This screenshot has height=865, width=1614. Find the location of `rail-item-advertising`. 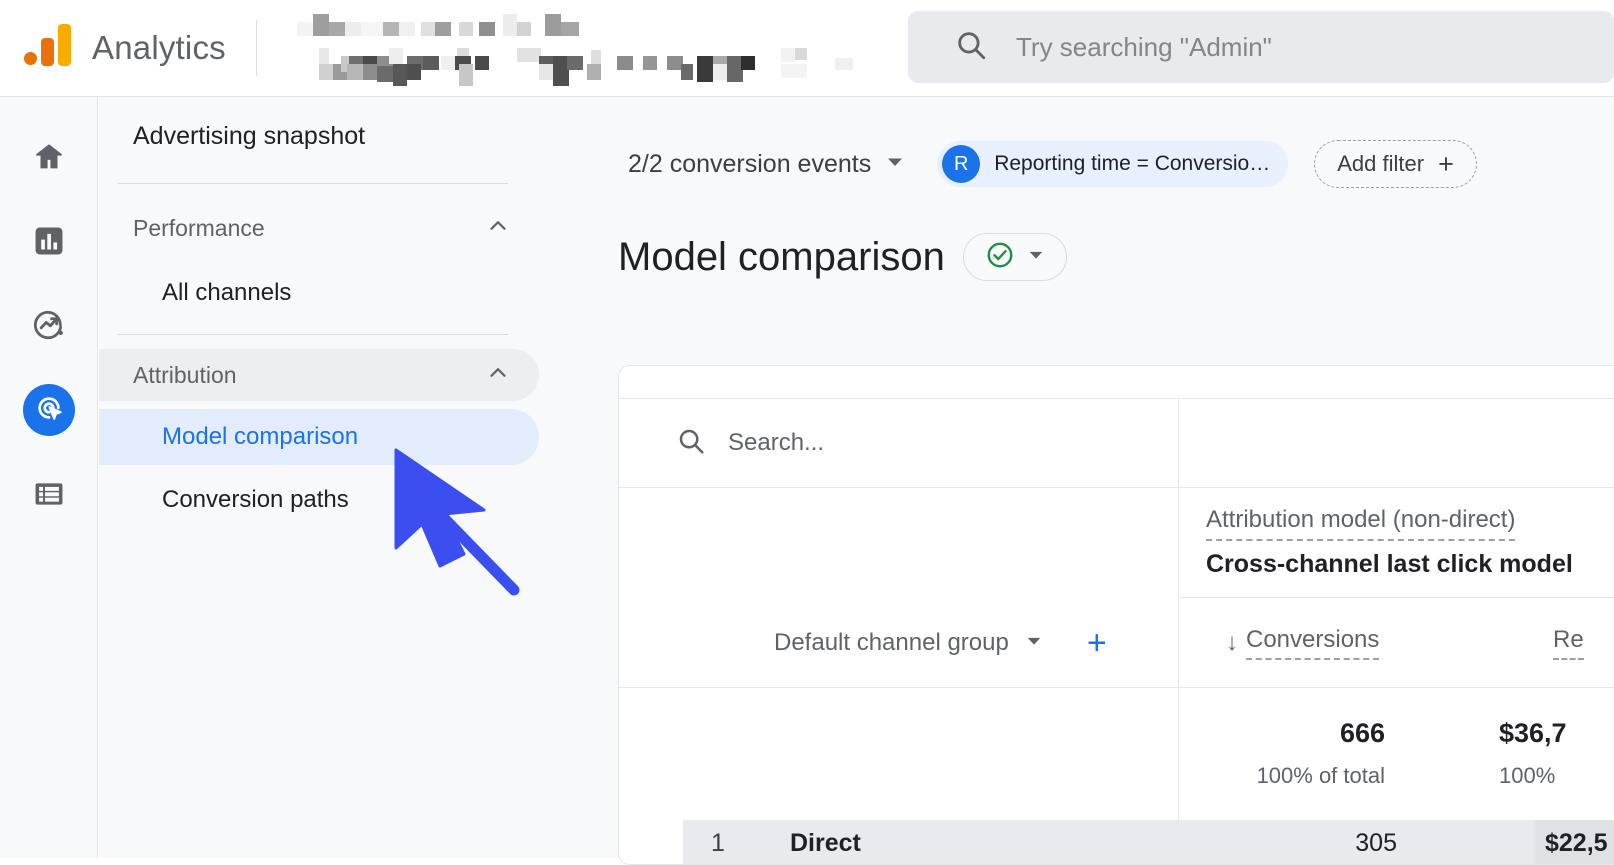

rail-item-advertising is located at coordinates (49, 410).